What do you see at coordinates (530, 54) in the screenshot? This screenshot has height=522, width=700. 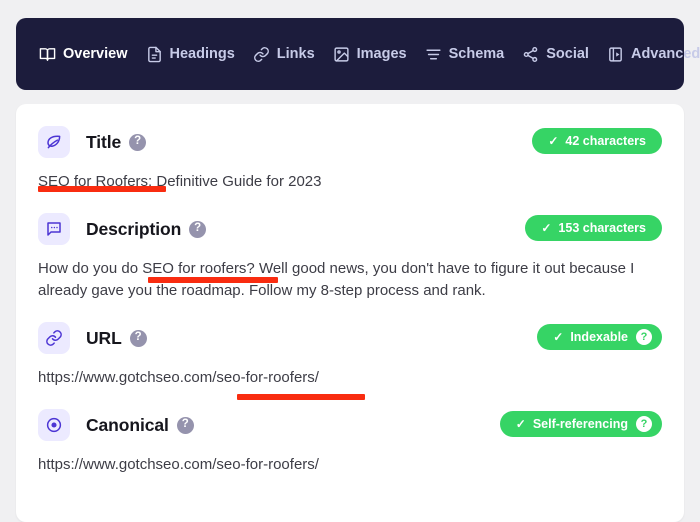 I see `share-icon` at bounding box center [530, 54].